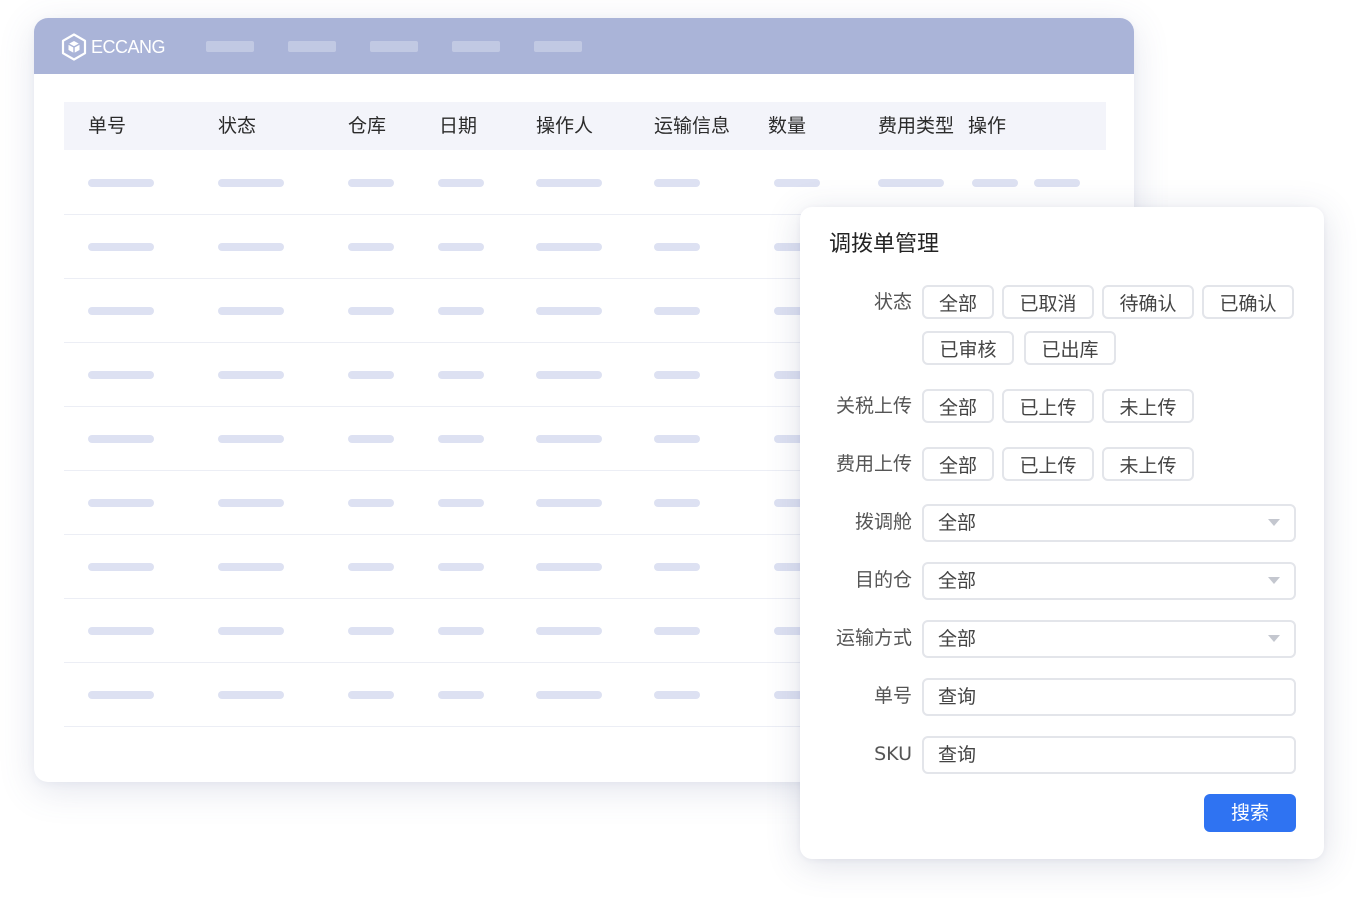  What do you see at coordinates (1048, 464) in the screenshot?
I see `fee-option-uploaded: 已上传` at bounding box center [1048, 464].